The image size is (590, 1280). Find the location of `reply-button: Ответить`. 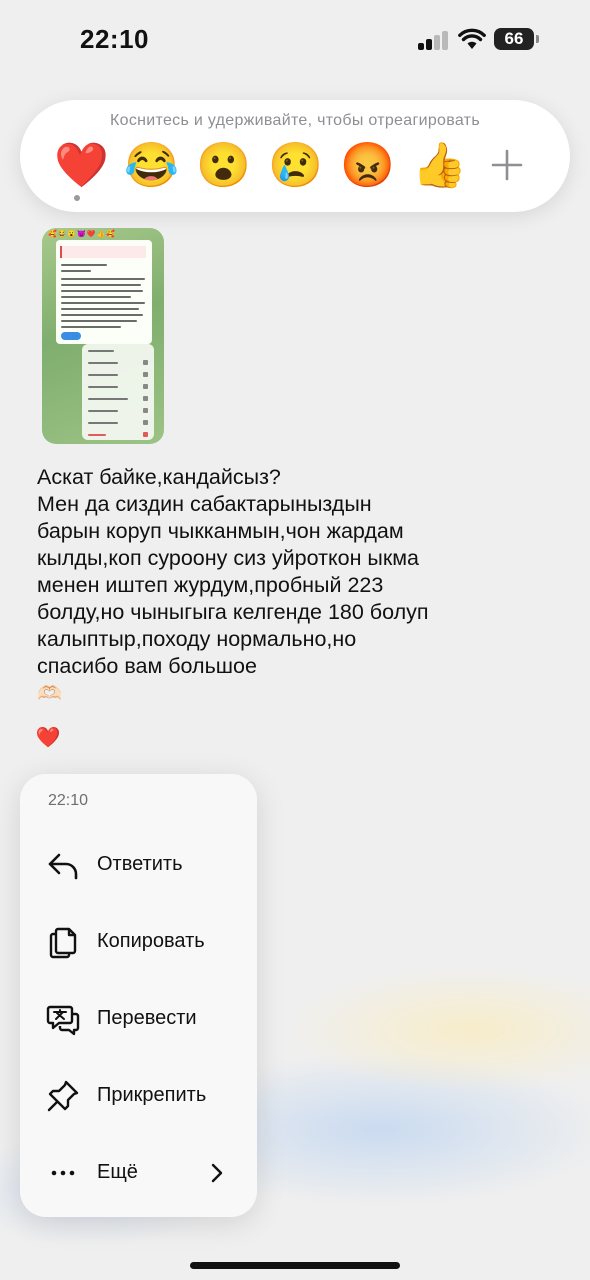

reply-button: Ответить is located at coordinates (138, 864).